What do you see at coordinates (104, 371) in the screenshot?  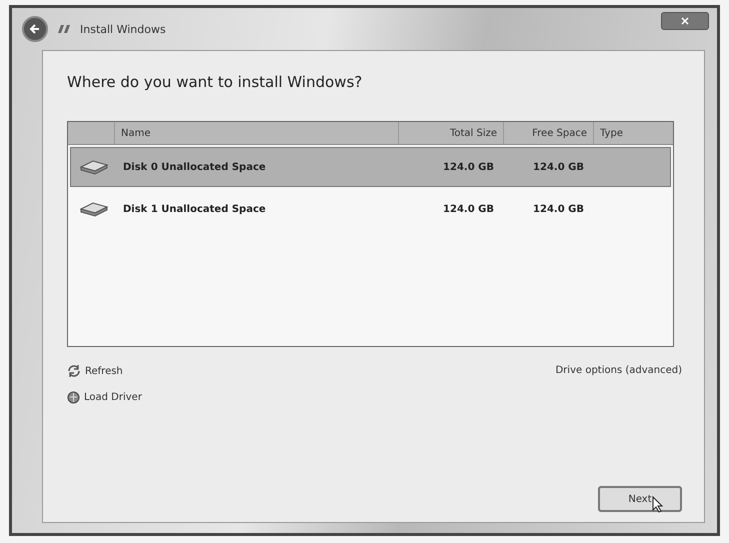 I see `refresh-link: Refresh` at bounding box center [104, 371].